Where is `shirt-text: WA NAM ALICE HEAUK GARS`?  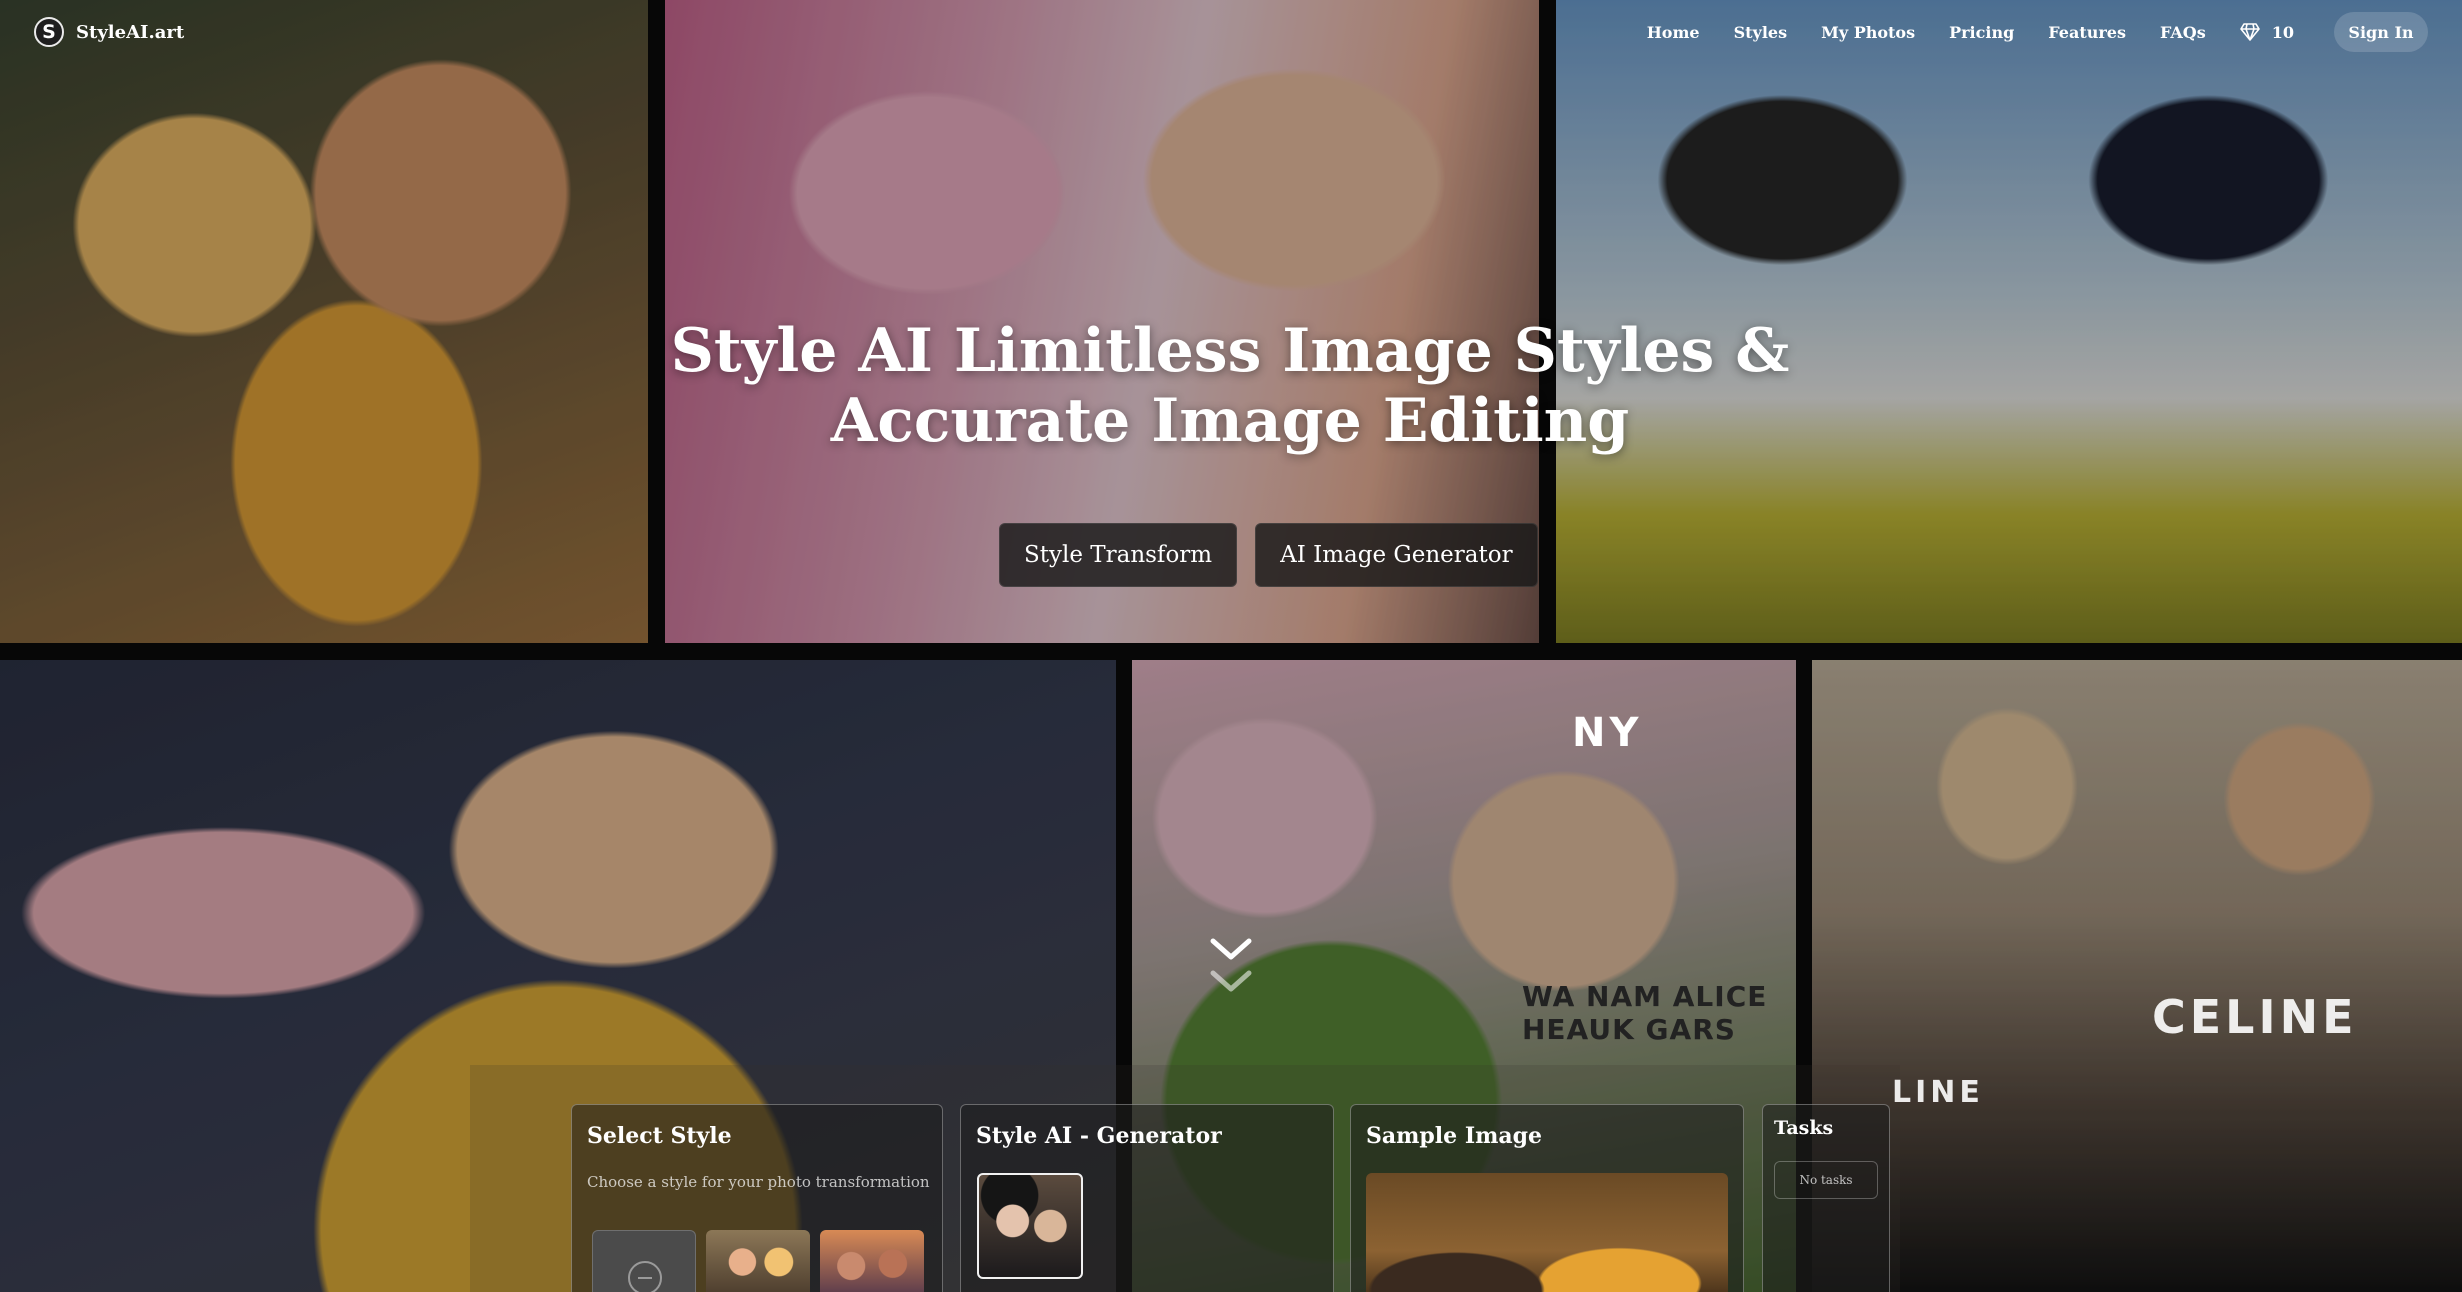 shirt-text: WA NAM ALICE HEAUK GARS is located at coordinates (1645, 1013).